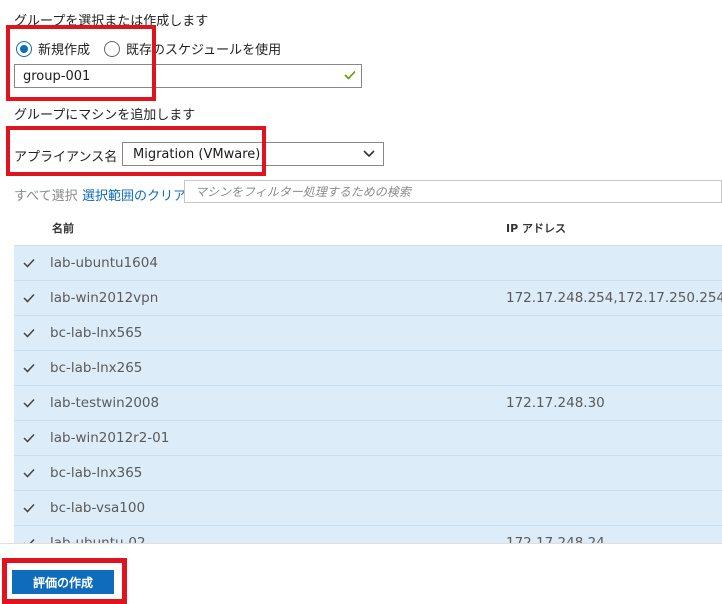 Image resolution: width=722 pixels, height=604 pixels. I want to click on table-row: lab-testwin2008 172.17.248.30, so click(368, 403).